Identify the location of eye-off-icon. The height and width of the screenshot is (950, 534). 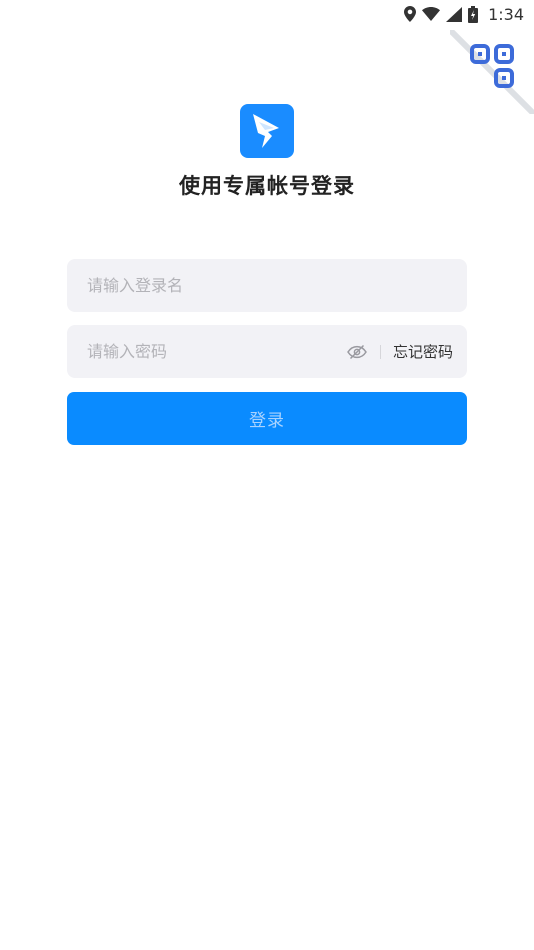
(357, 352).